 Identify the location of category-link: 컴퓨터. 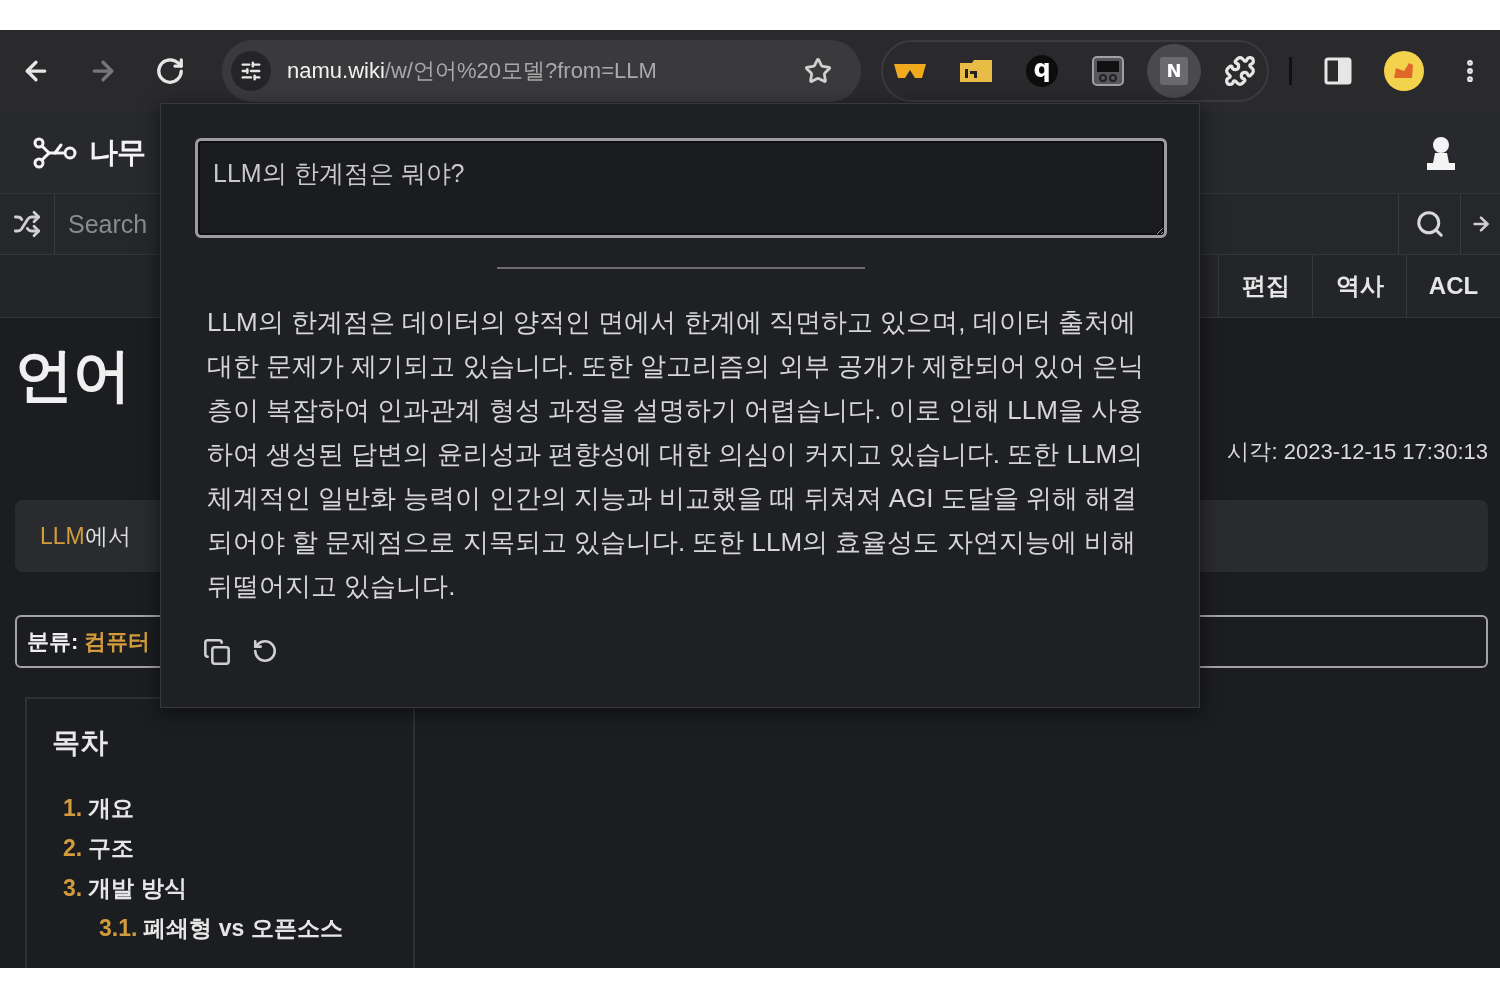
(117, 641).